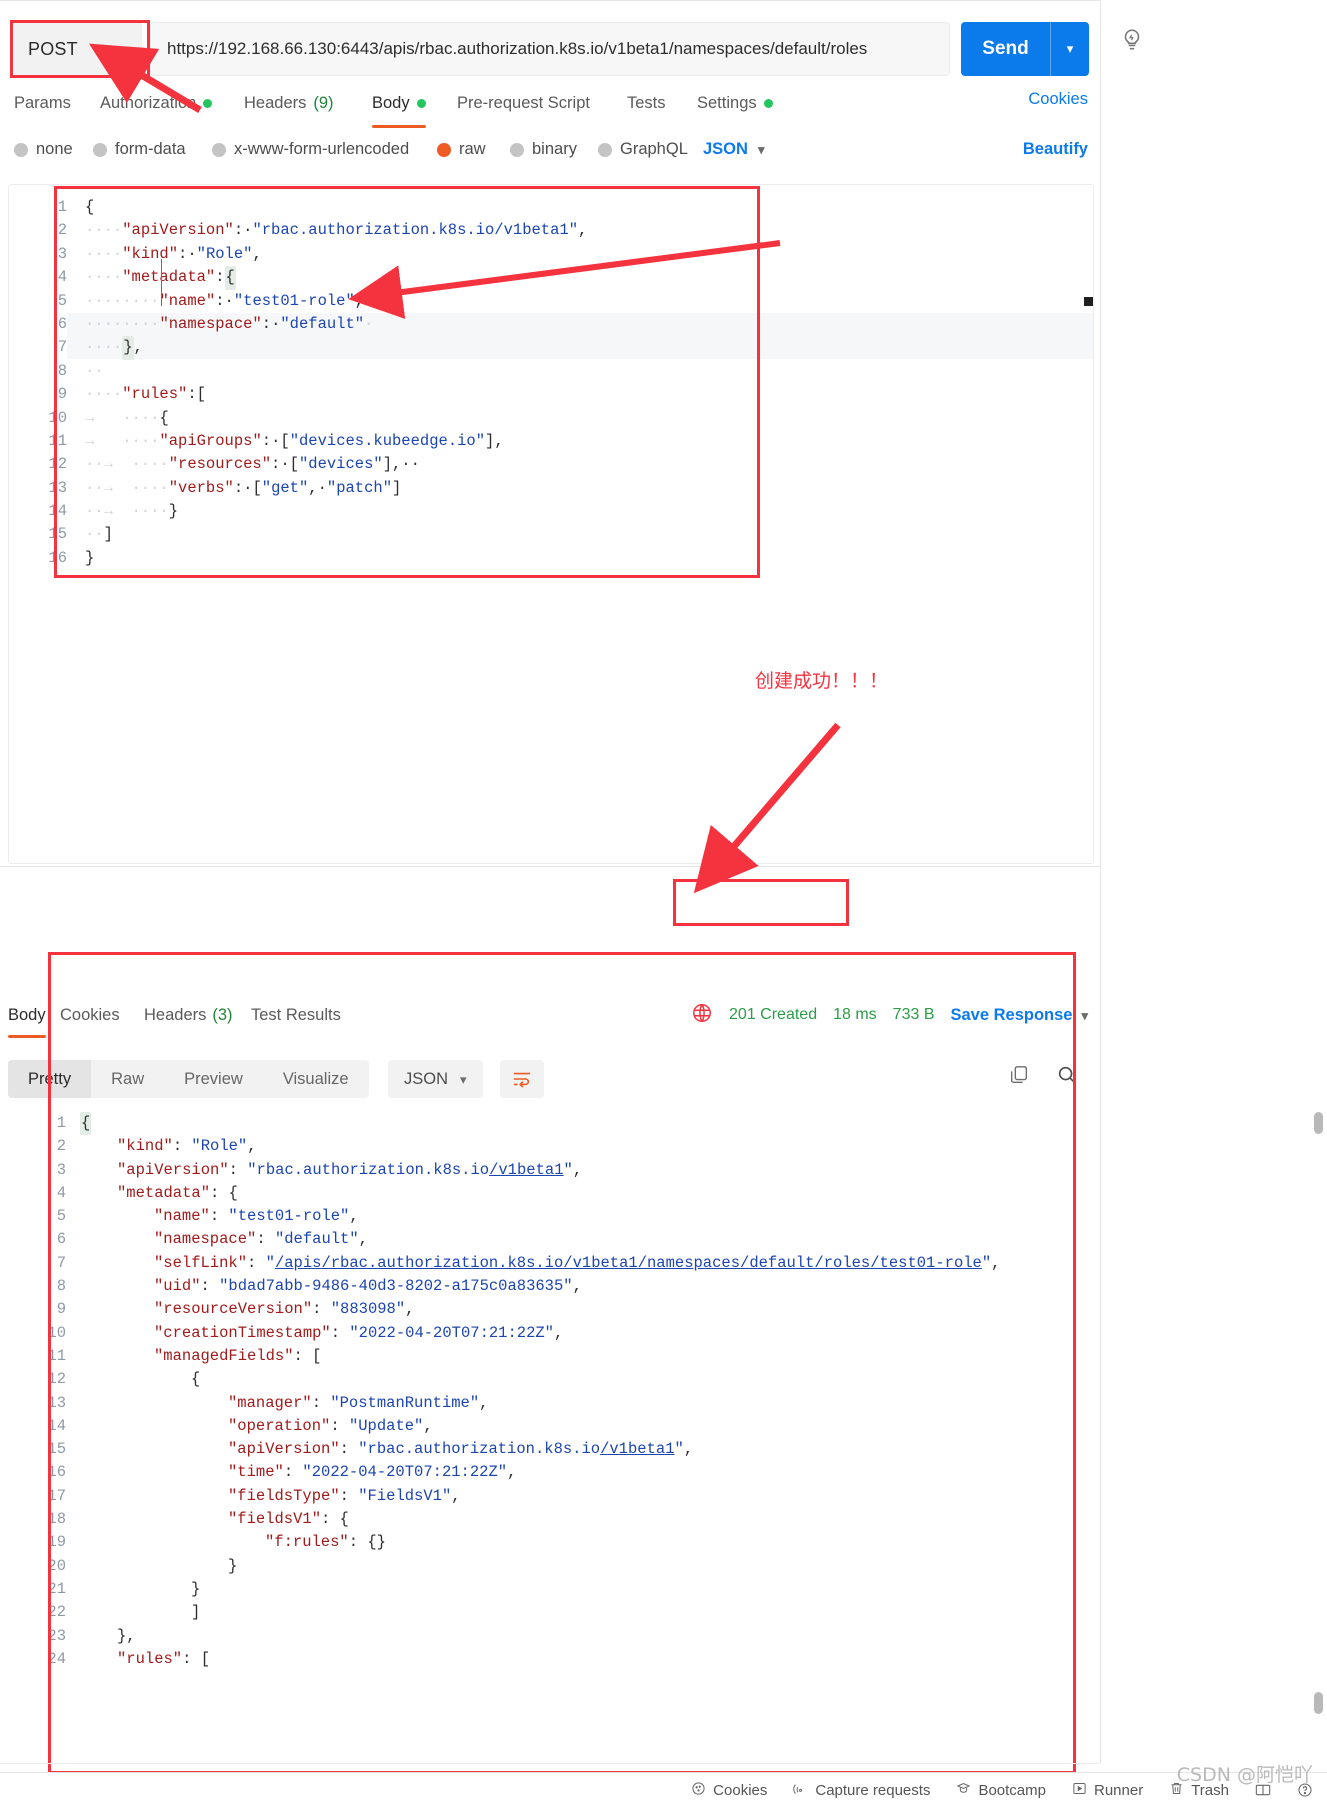 This screenshot has width=1327, height=1807. What do you see at coordinates (1058, 99) in the screenshot?
I see `cookies-link: Cookies` at bounding box center [1058, 99].